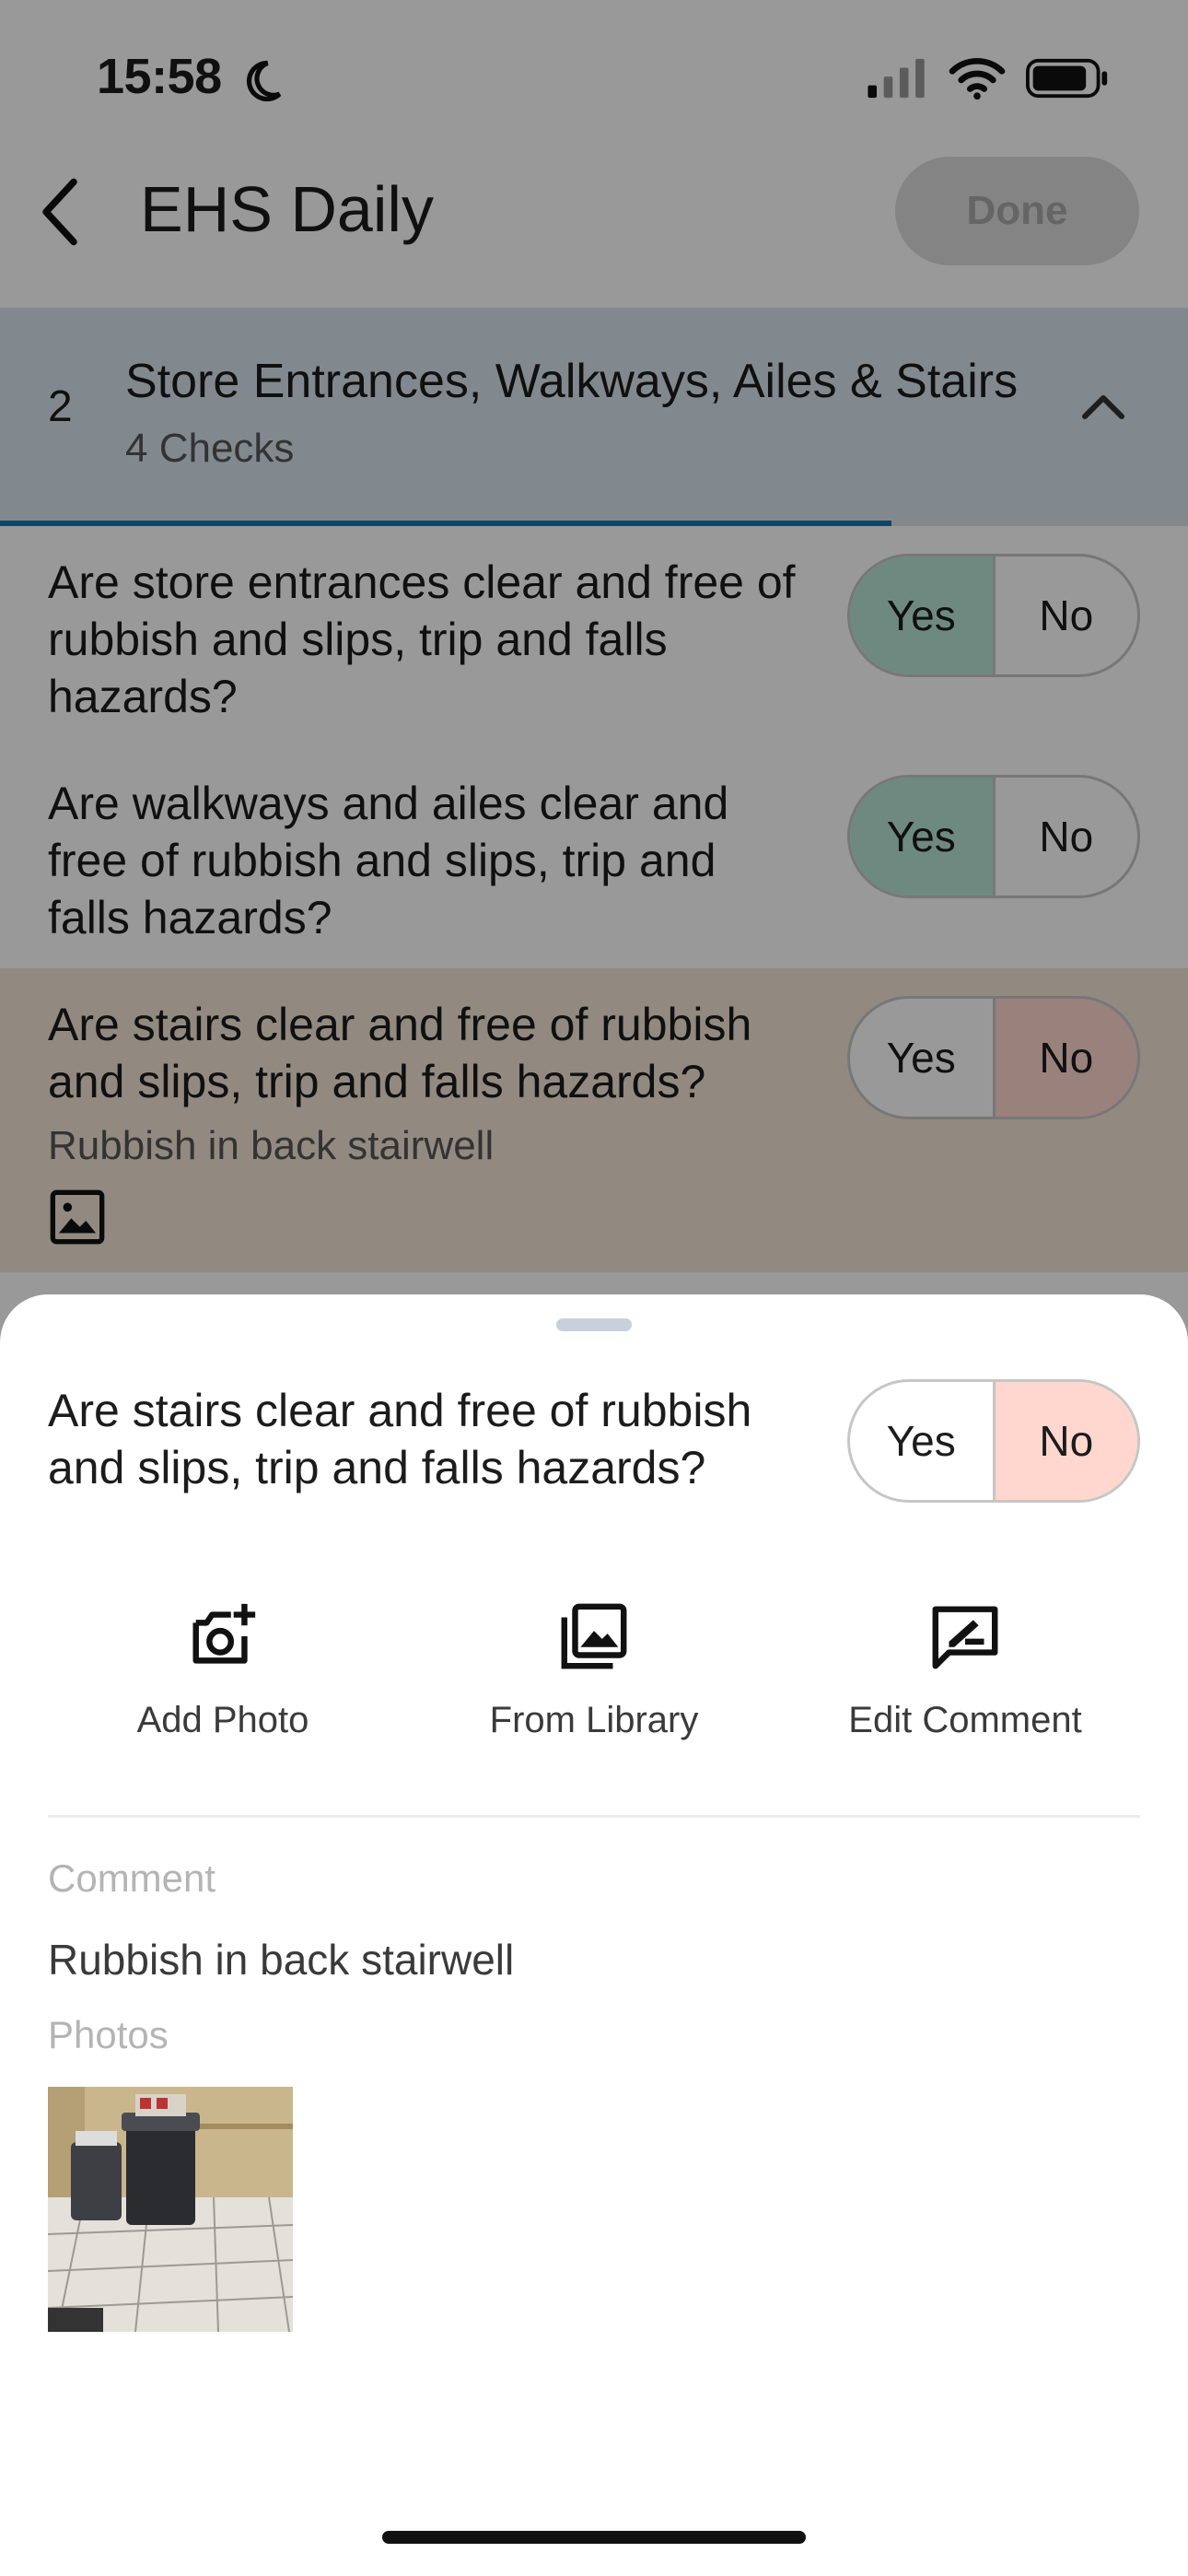 Image resolution: width=1188 pixels, height=2576 pixels. What do you see at coordinates (1066, 1441) in the screenshot?
I see `no-option: No` at bounding box center [1066, 1441].